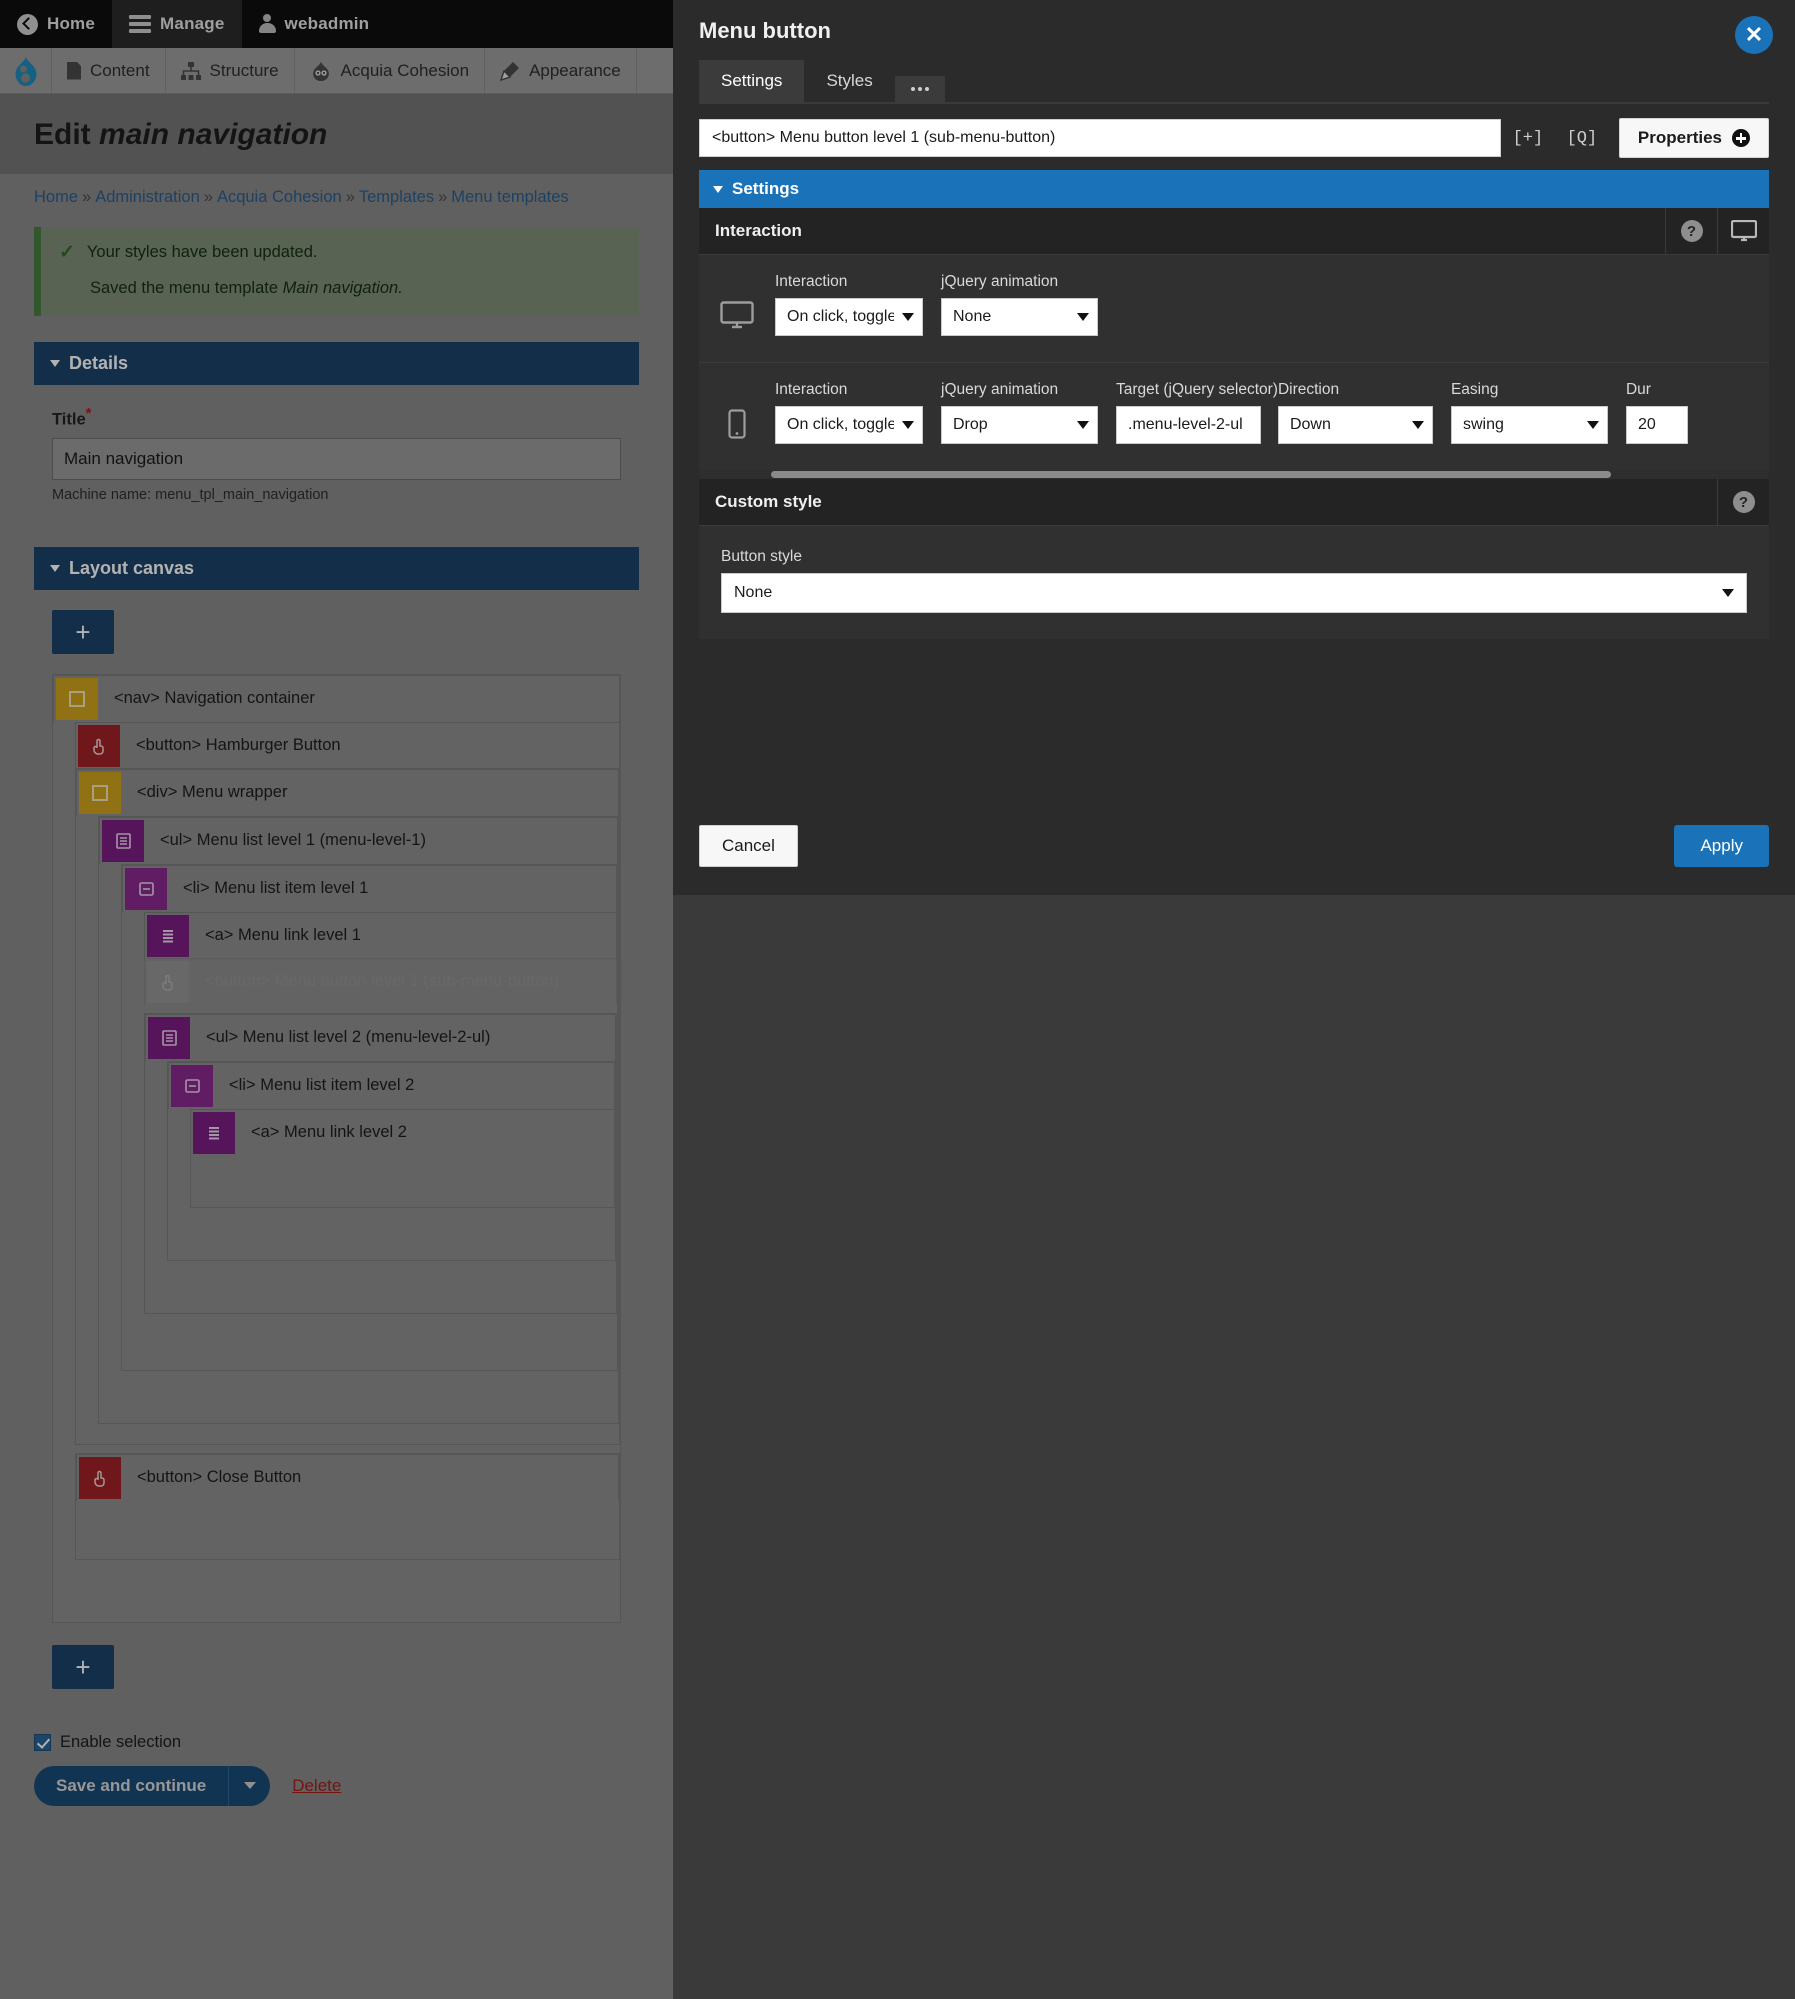 The image size is (1795, 1999). What do you see at coordinates (919, 89) in the screenshot?
I see `tab-more-button` at bounding box center [919, 89].